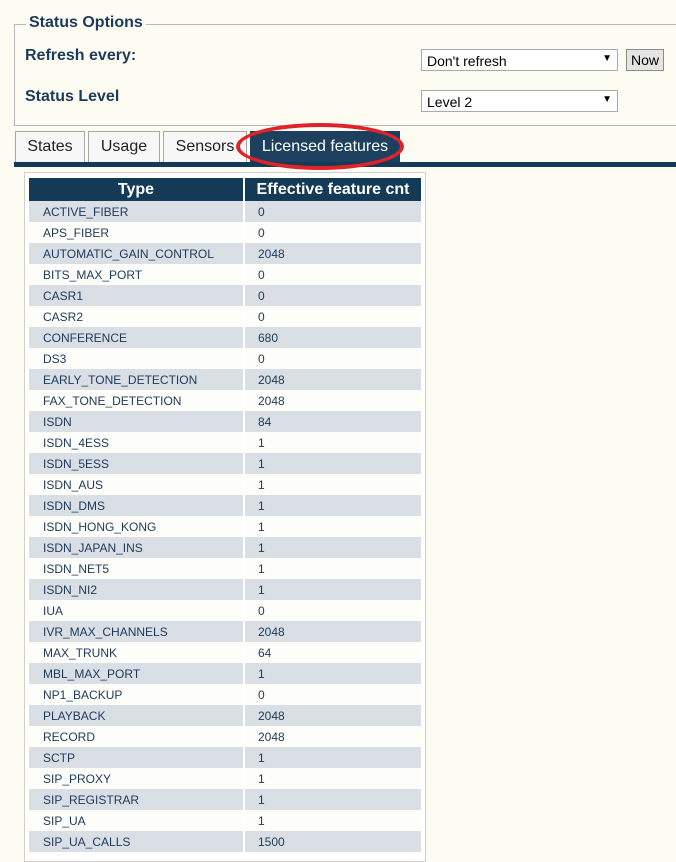  I want to click on feature-type-cell: IUA, so click(137, 610).